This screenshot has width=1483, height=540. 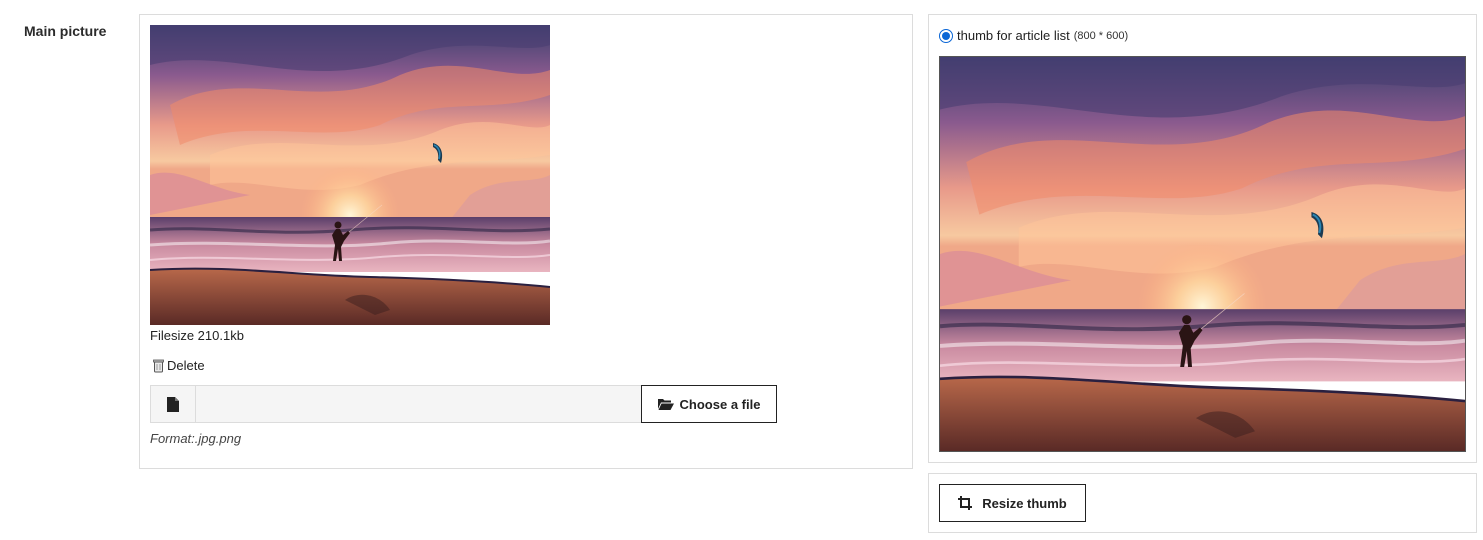 What do you see at coordinates (186, 365) in the screenshot?
I see `delete-label: Delete` at bounding box center [186, 365].